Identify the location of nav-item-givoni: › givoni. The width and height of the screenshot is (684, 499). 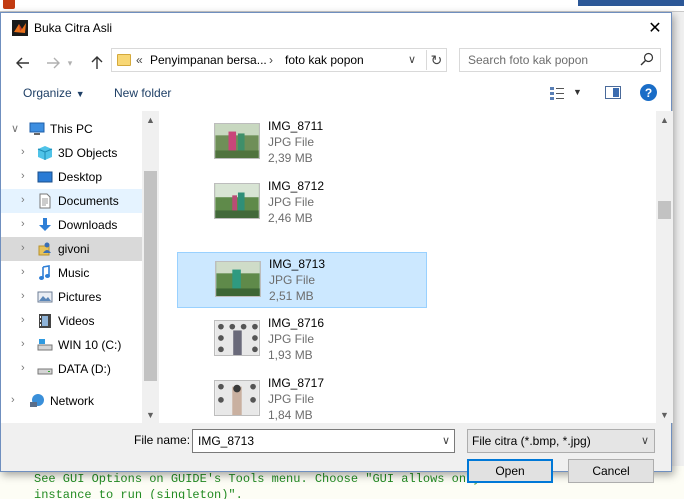
(71, 249).